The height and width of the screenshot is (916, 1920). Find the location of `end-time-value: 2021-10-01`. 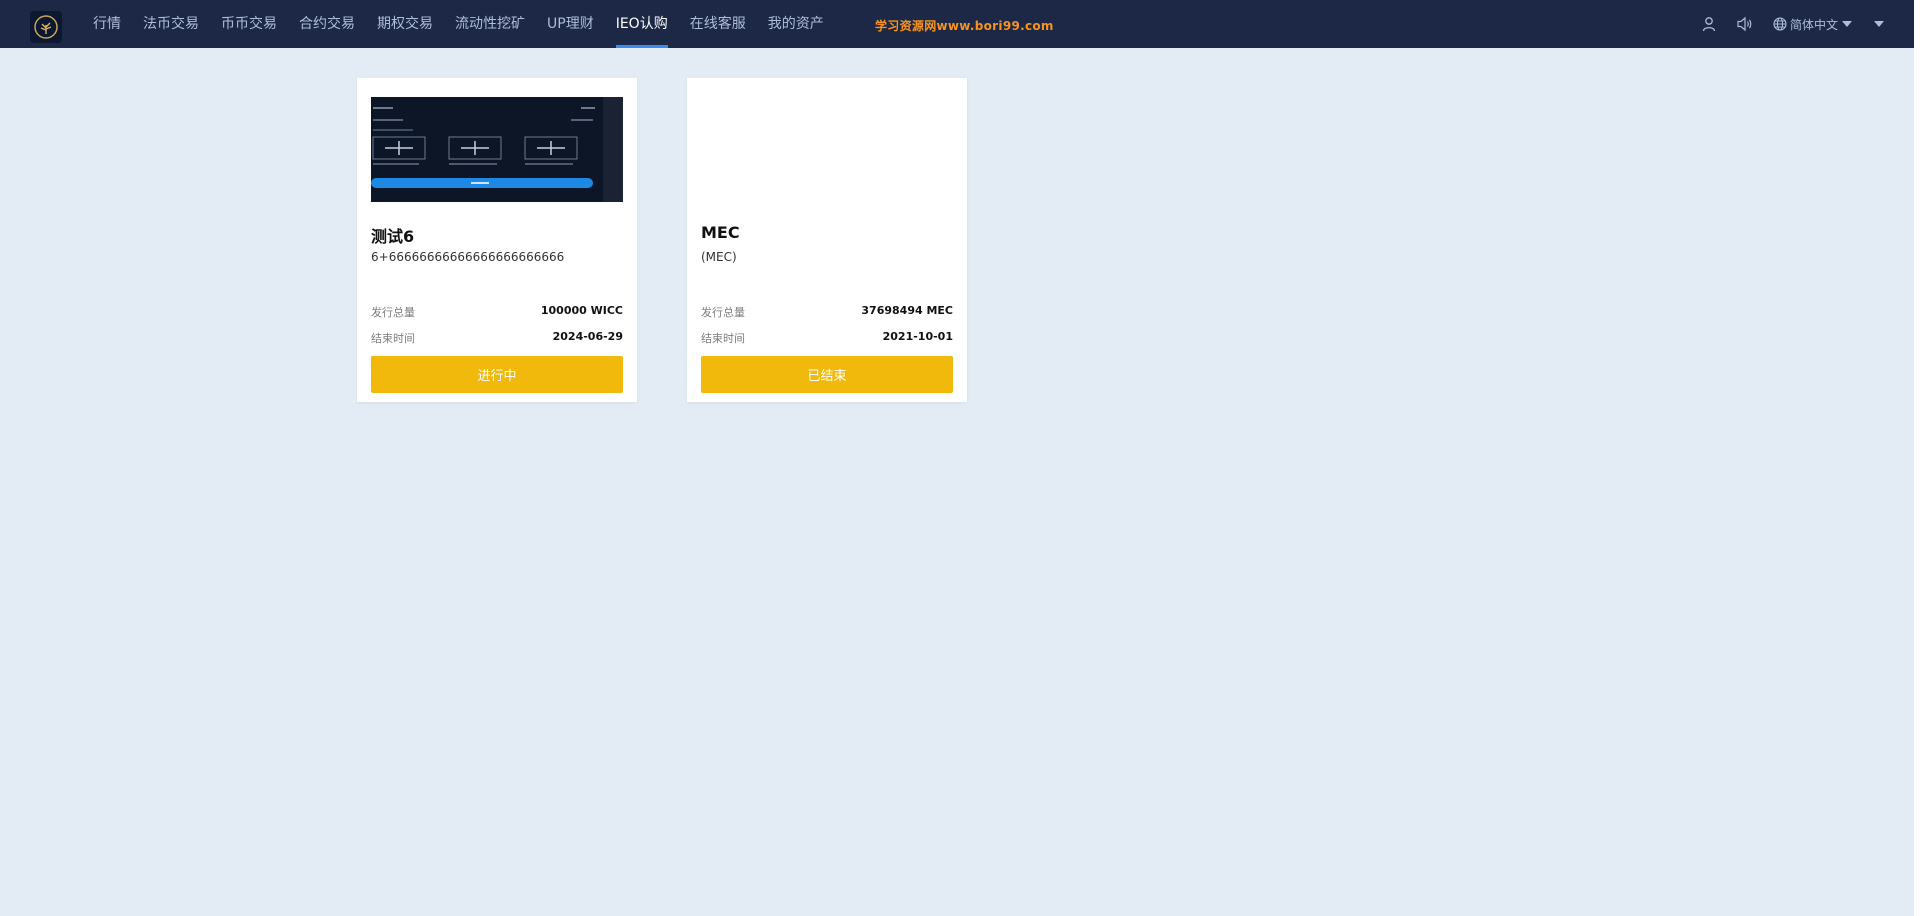

end-time-value: 2021-10-01 is located at coordinates (917, 336).